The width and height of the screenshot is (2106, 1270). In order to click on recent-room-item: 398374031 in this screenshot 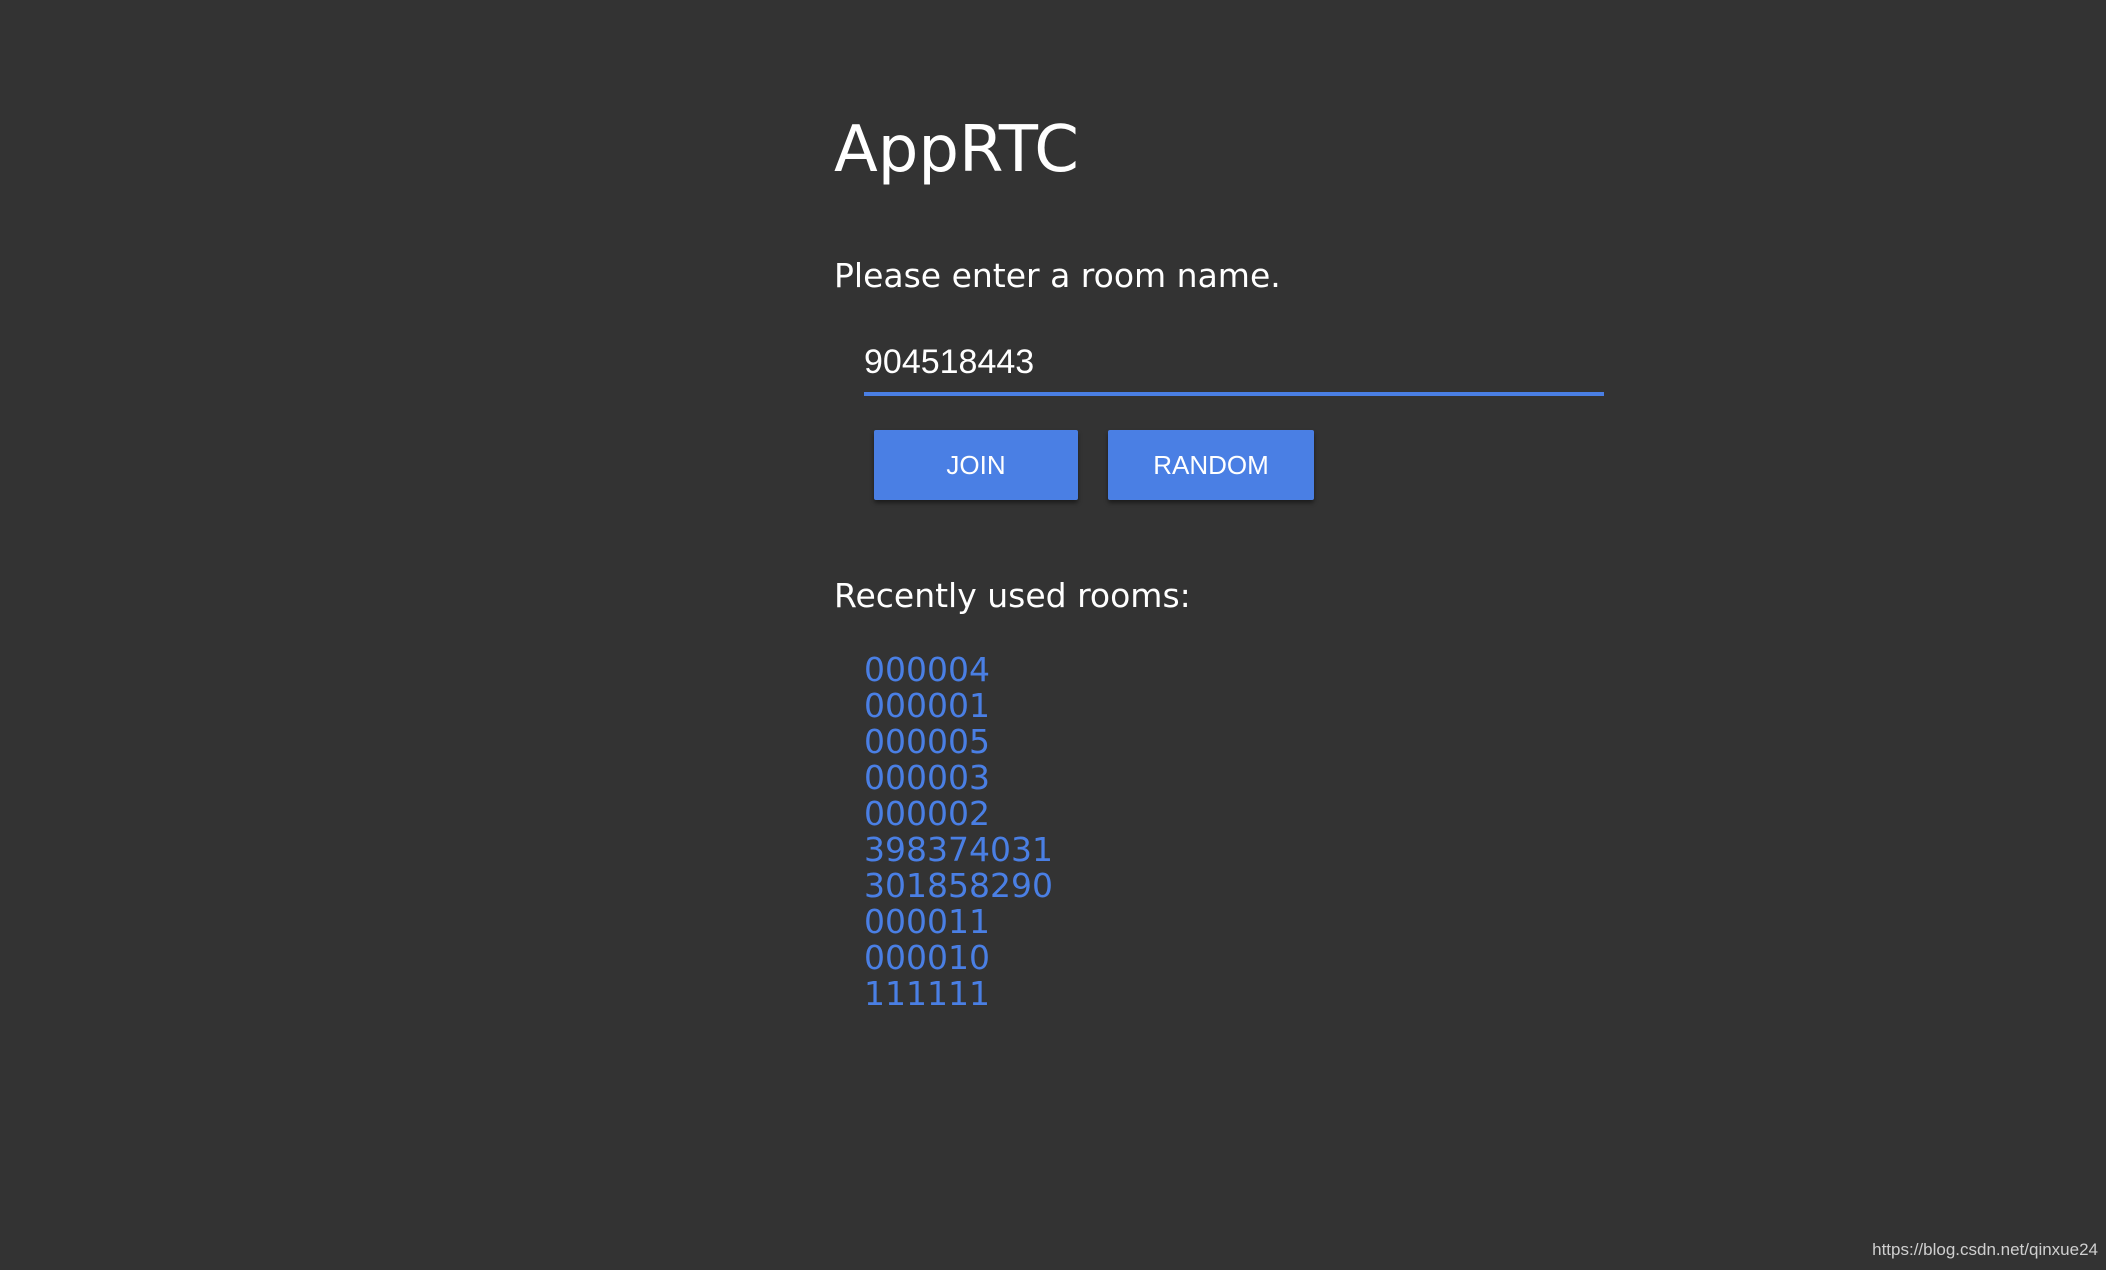, I will do `click(958, 850)`.